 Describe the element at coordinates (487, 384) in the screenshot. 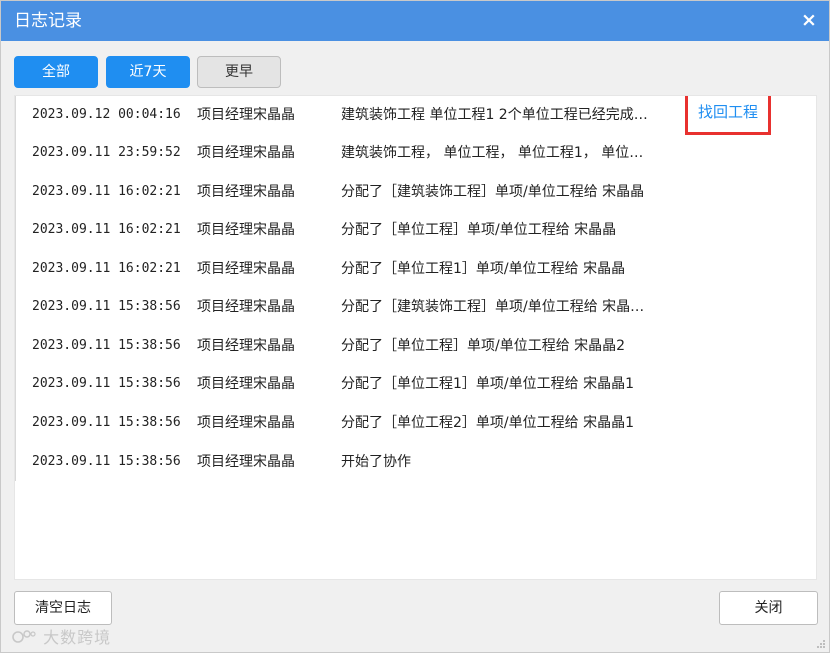

I see `log-action: 分配了［单位工程1］单项/单位工程给 宋晶晶1` at that location.